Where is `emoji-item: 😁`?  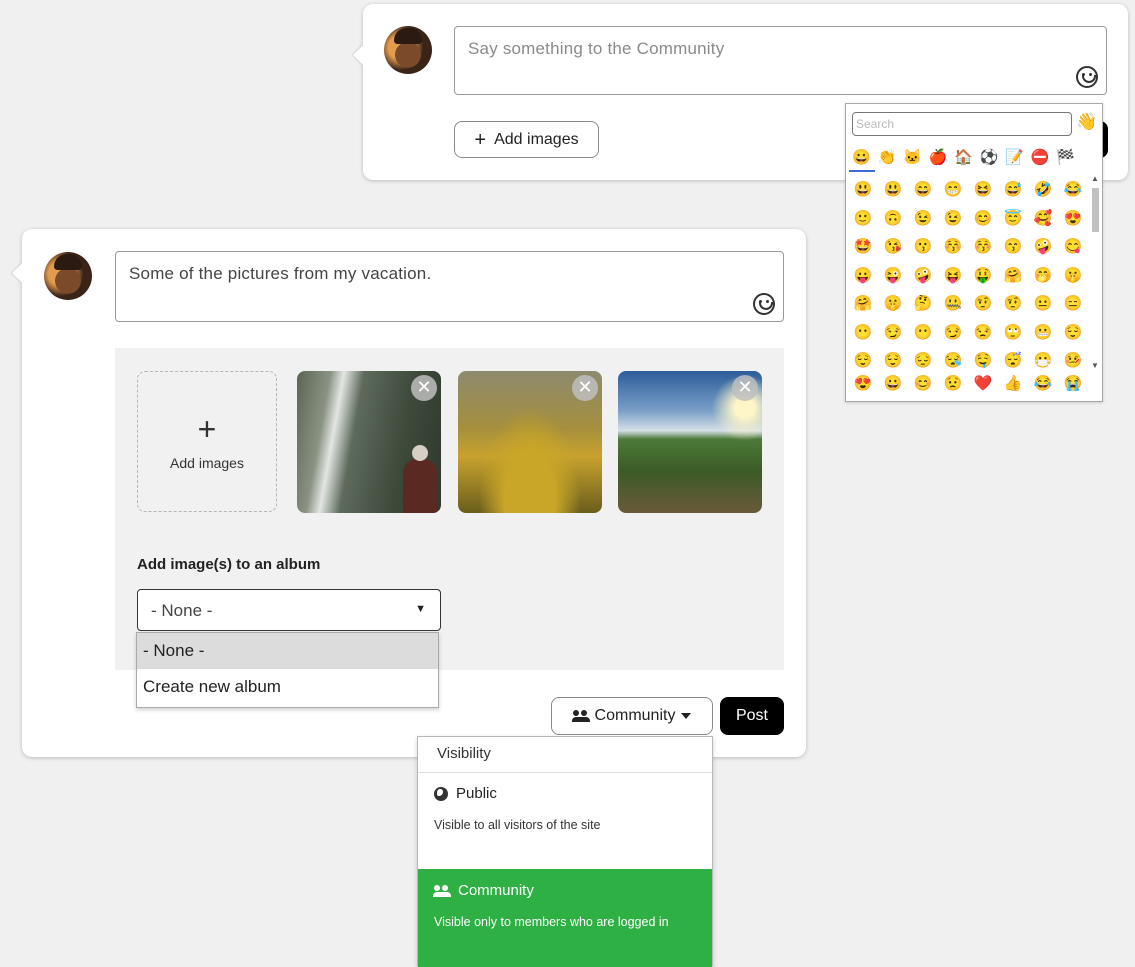
emoji-item: 😁 is located at coordinates (953, 190).